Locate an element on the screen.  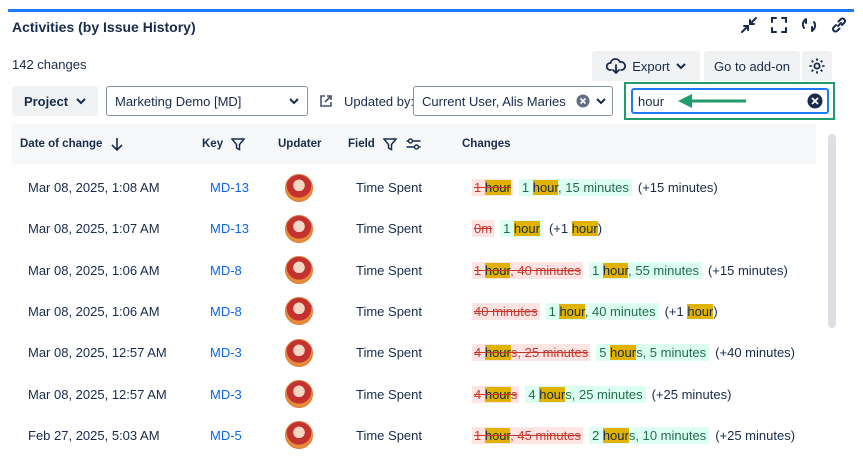
table-header: Date of change Key Updater Field Changes is located at coordinates (414, 144).